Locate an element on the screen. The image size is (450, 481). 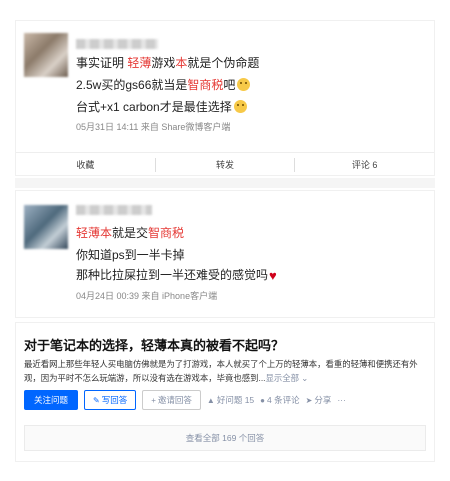
good-question-button: ▲ 好问题 15 is located at coordinates (230, 400).